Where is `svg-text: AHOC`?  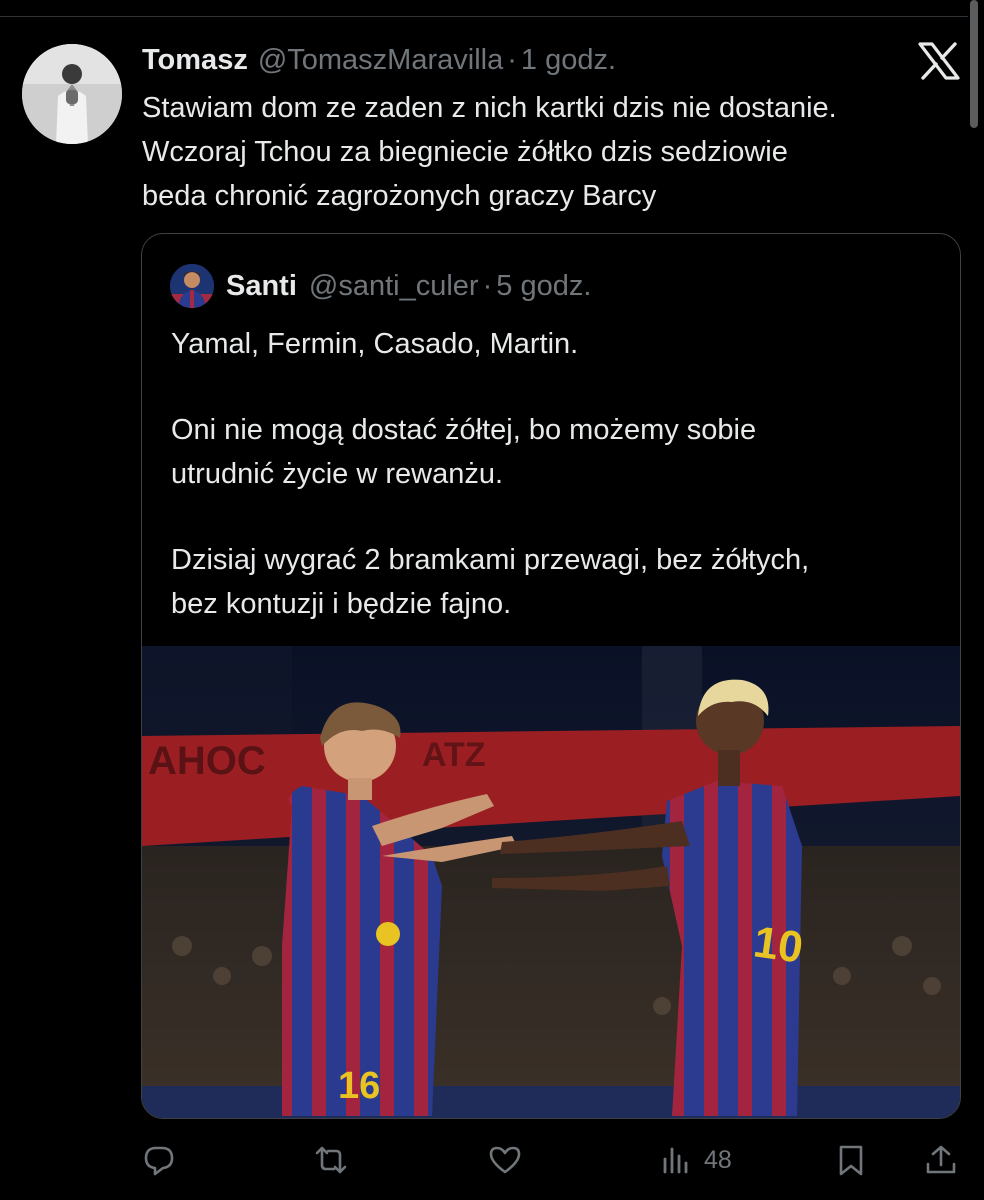
svg-text: AHOC is located at coordinates (207, 761).